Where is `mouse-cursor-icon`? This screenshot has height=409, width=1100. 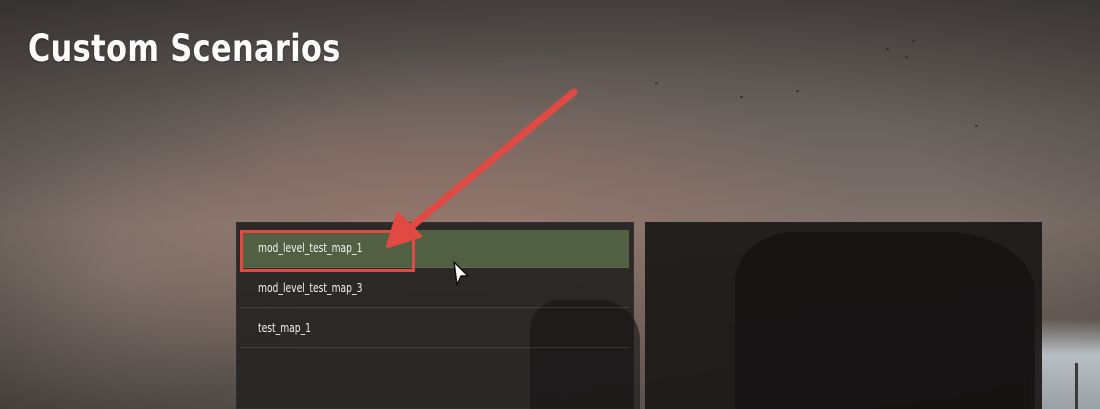
mouse-cursor-icon is located at coordinates (461, 273).